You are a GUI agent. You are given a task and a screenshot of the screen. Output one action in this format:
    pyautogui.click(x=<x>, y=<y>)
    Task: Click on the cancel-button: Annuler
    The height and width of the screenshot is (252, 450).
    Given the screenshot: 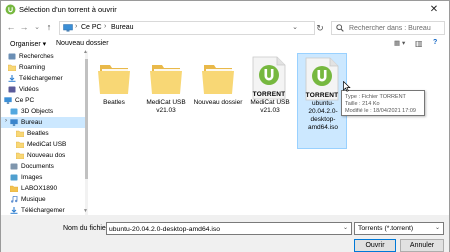 What is the action you would take?
    pyautogui.click(x=422, y=245)
    